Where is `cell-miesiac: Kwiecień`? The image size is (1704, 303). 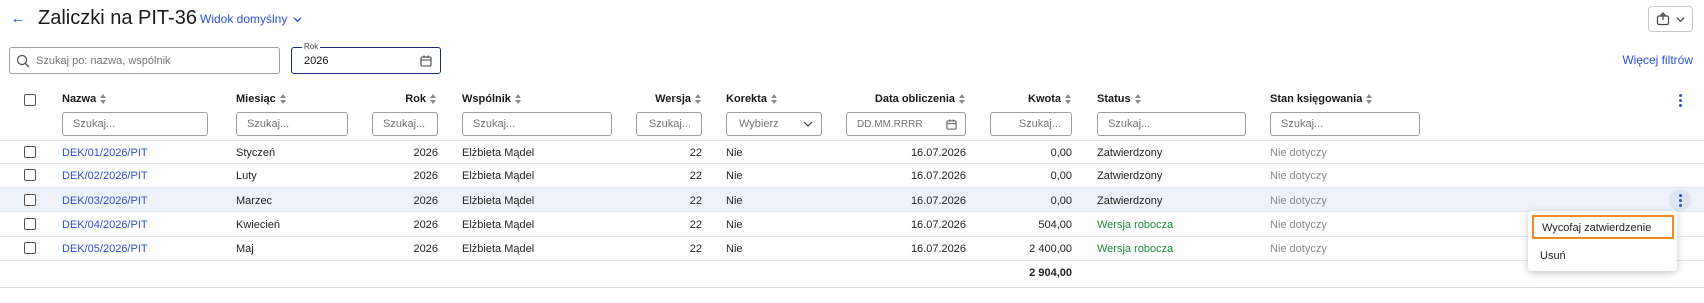
cell-miesiac: Kwiecień is located at coordinates (258, 225).